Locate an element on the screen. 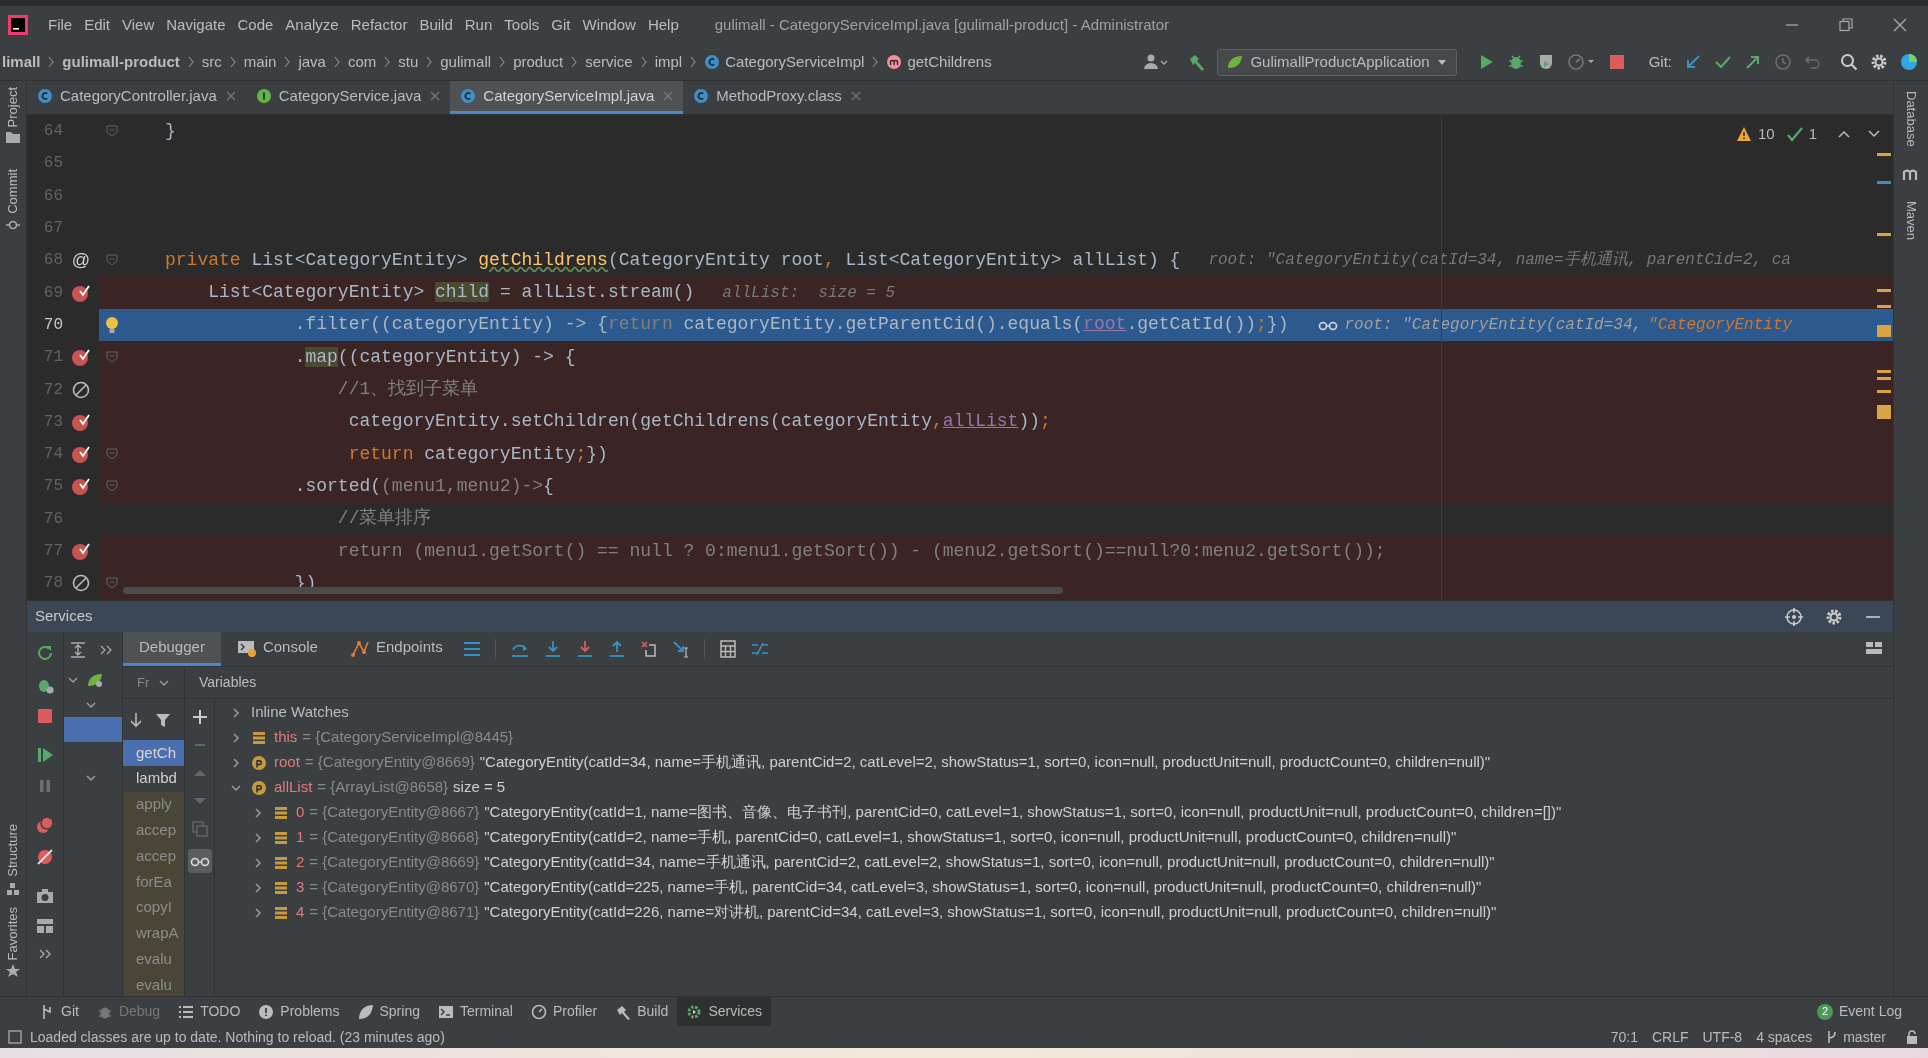 The height and width of the screenshot is (1058, 1928). menu-item: Build is located at coordinates (436, 25).